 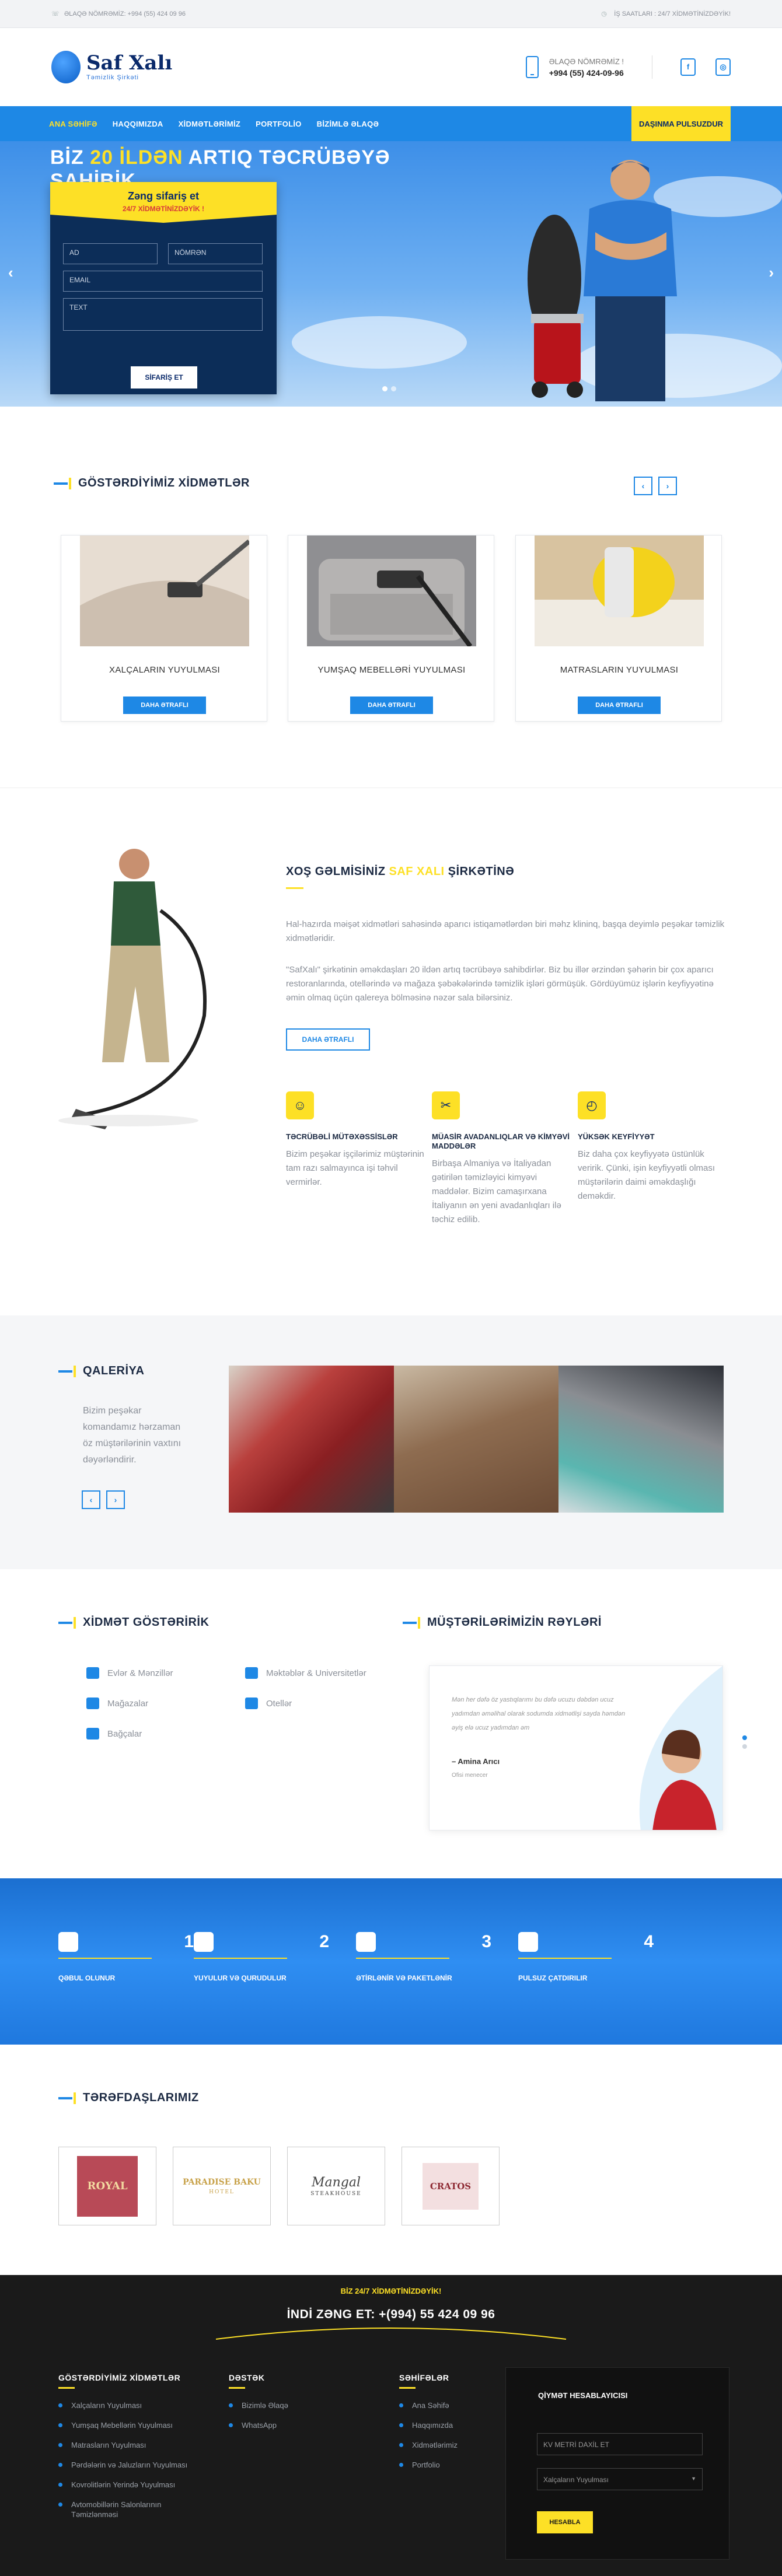 What do you see at coordinates (111, 67) in the screenshot?
I see `logo: Saf Xalı Təmizlik Şirkəti` at bounding box center [111, 67].